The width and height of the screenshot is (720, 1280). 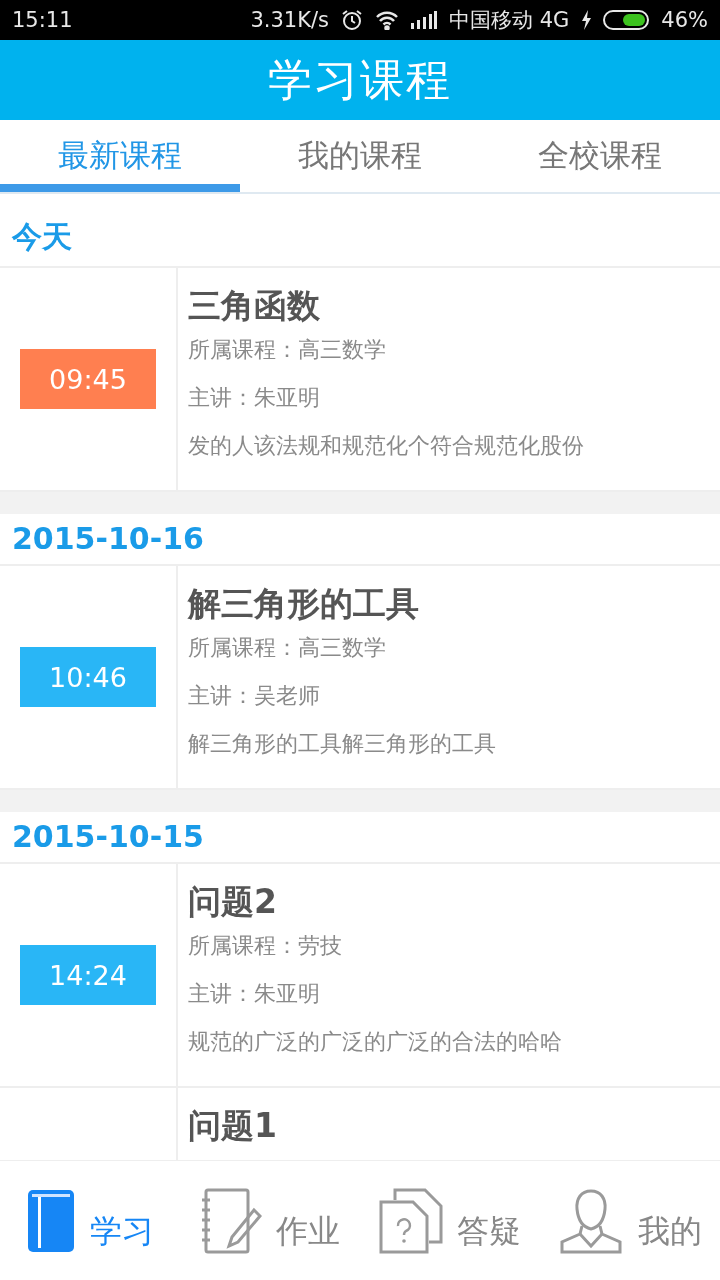 What do you see at coordinates (375, 1041) in the screenshot?
I see `lesson-summary: 规范的广泛的广泛的广泛的合法的哈哈` at bounding box center [375, 1041].